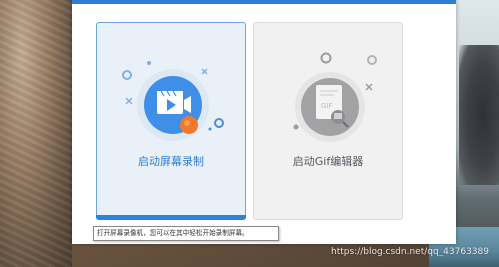 This screenshot has height=267, width=499. Describe the element at coordinates (327, 106) in the screenshot. I see `svg-text: GIF` at that location.